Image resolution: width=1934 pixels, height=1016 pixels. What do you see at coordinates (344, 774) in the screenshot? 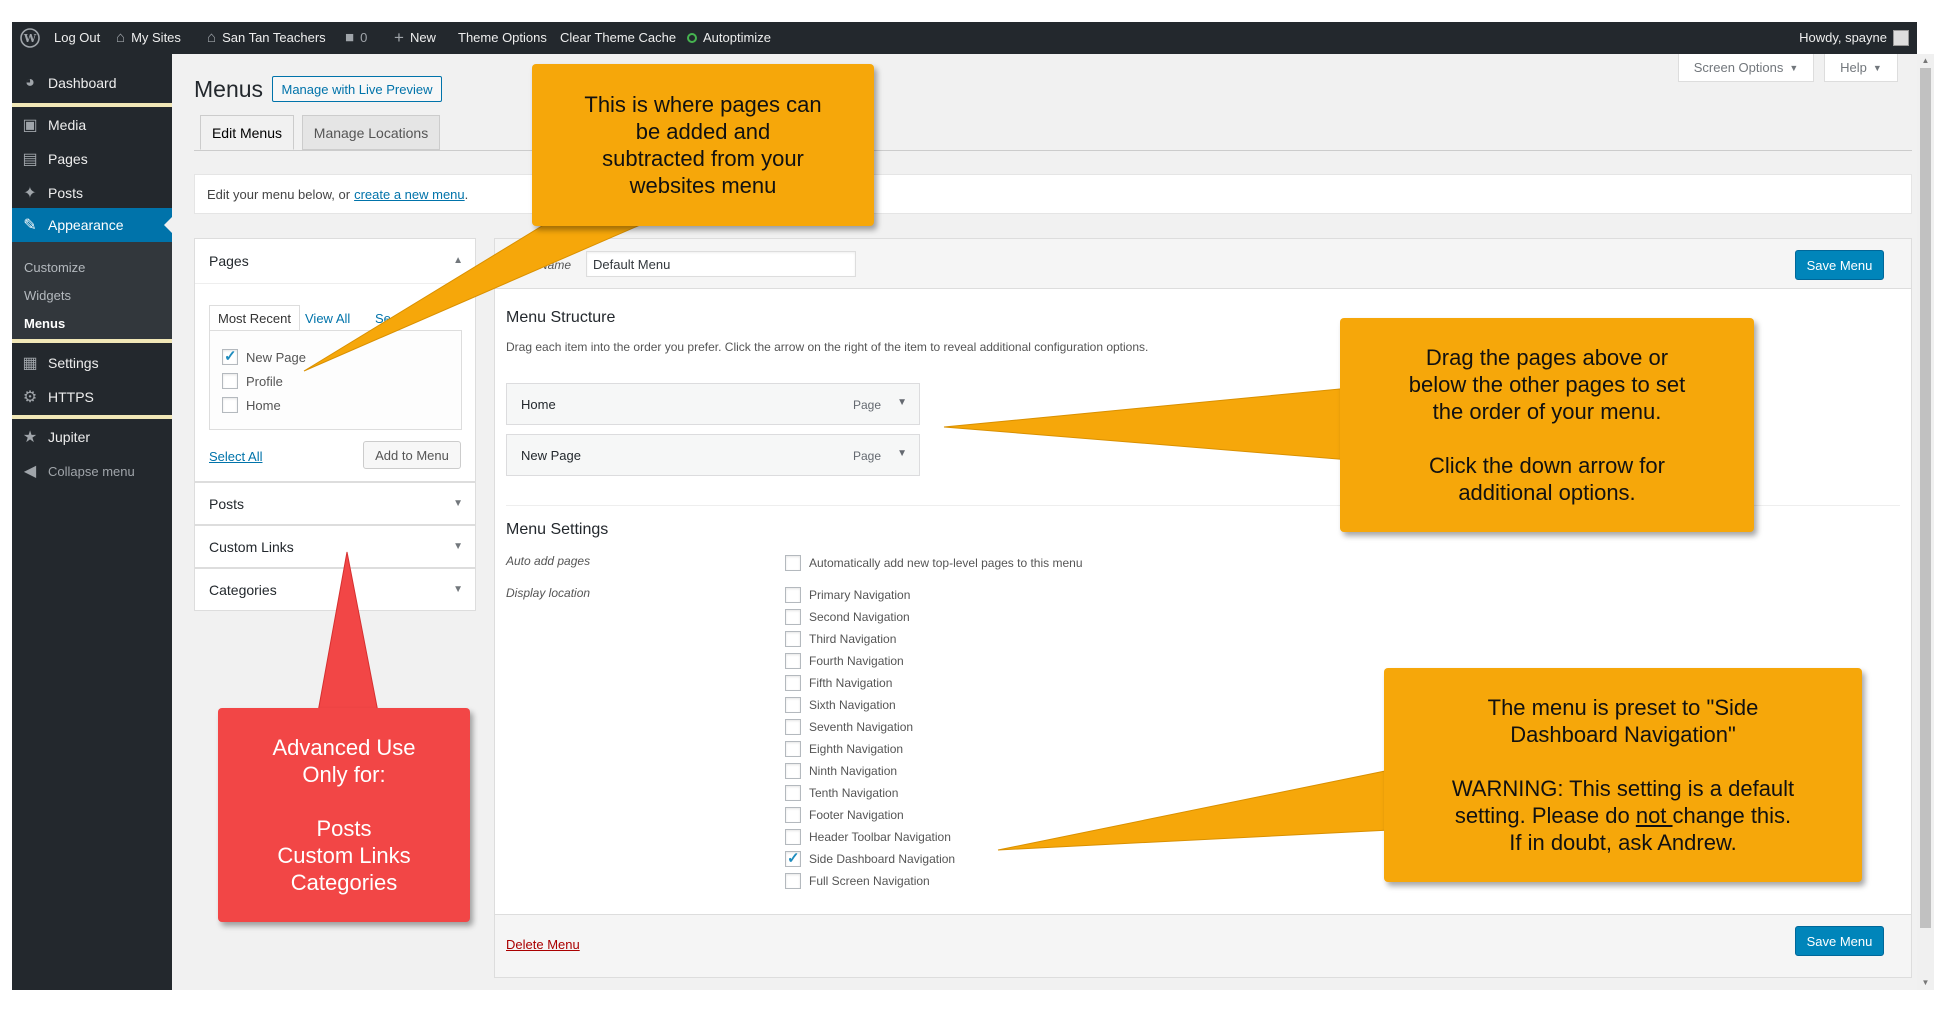
I see `callout-advanced-line: Only for:` at bounding box center [344, 774].